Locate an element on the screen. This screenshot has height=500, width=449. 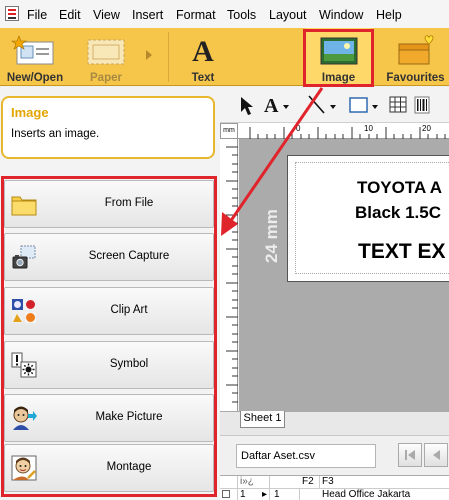
first-record-button is located at coordinates (410, 455).